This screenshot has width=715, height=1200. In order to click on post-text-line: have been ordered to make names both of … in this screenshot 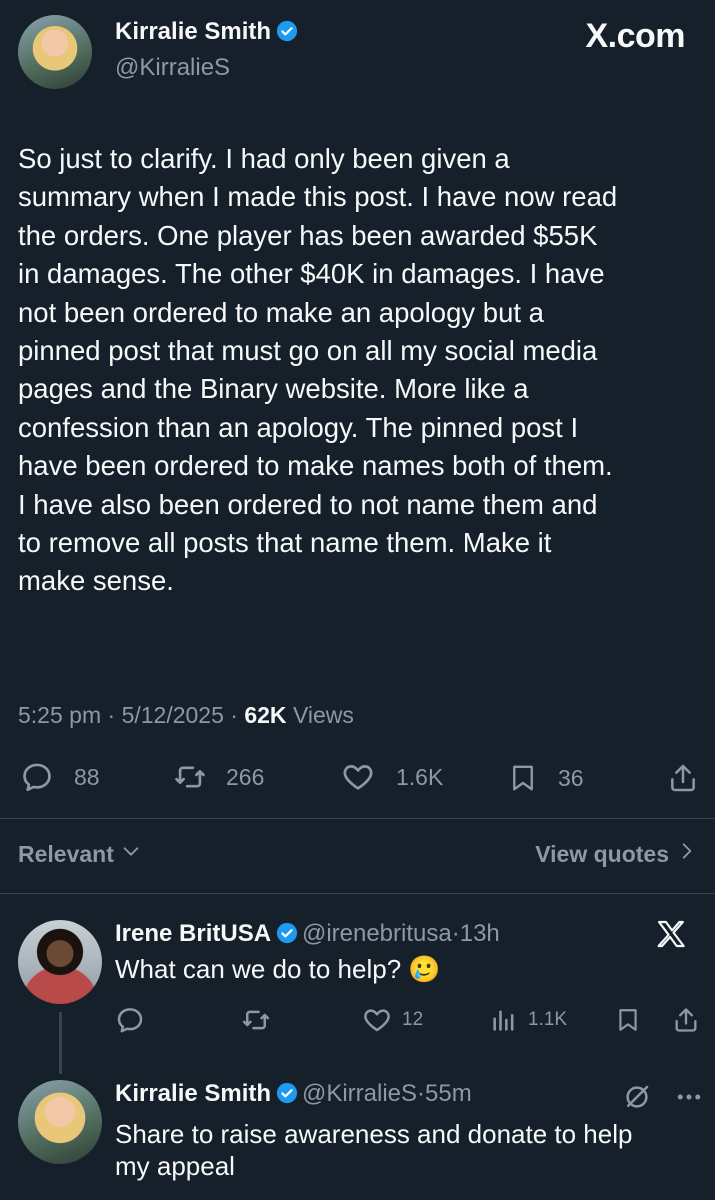, I will do `click(315, 466)`.